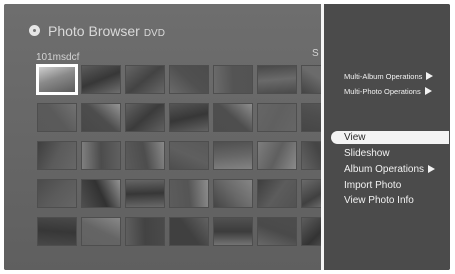 The height and width of the screenshot is (274, 455). I want to click on menu-item-label: Slideshow, so click(367, 153).